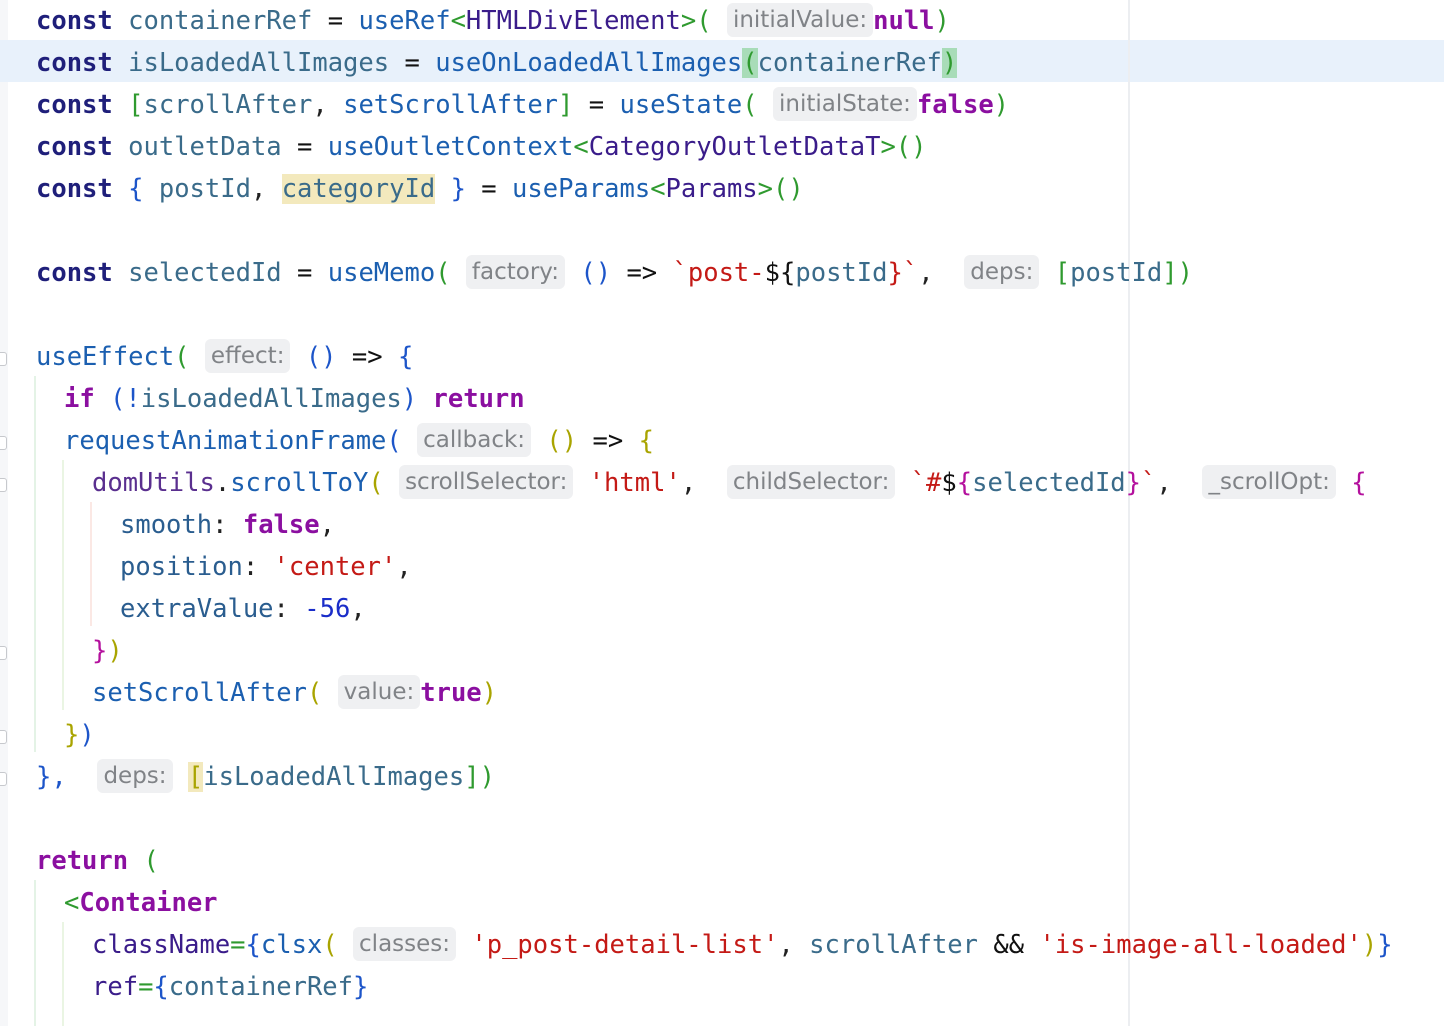  I want to click on function-name: useOutletContext, so click(450, 147).